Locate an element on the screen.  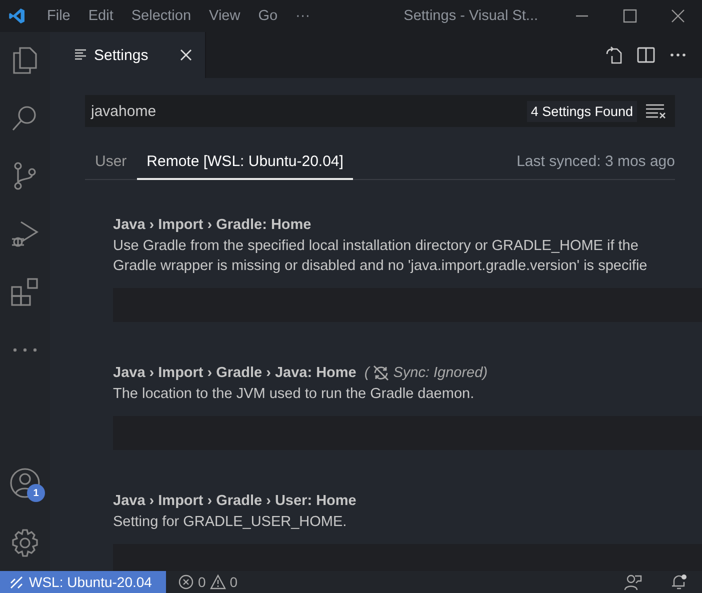
search-field: javahome 4 Settings Found is located at coordinates (380, 111).